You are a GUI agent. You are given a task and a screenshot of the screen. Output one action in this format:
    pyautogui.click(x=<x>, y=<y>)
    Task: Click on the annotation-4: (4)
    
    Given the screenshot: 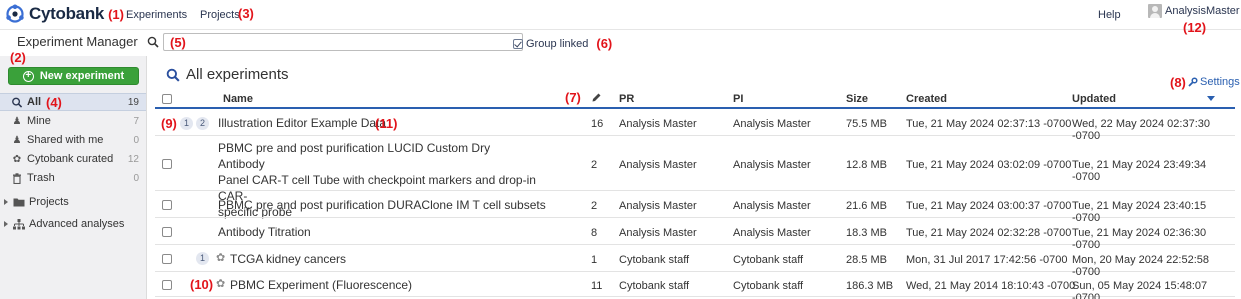 What is the action you would take?
    pyautogui.click(x=54, y=102)
    